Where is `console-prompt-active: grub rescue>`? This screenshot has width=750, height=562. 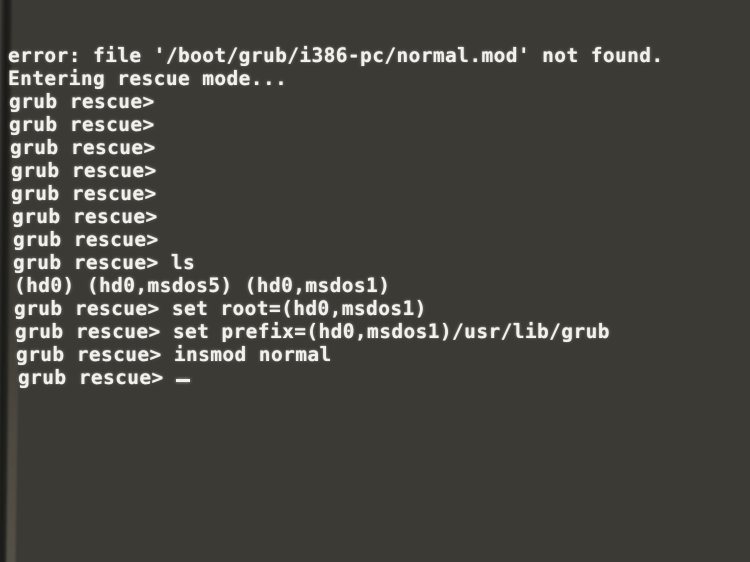 console-prompt-active: grub rescue> is located at coordinates (375, 377).